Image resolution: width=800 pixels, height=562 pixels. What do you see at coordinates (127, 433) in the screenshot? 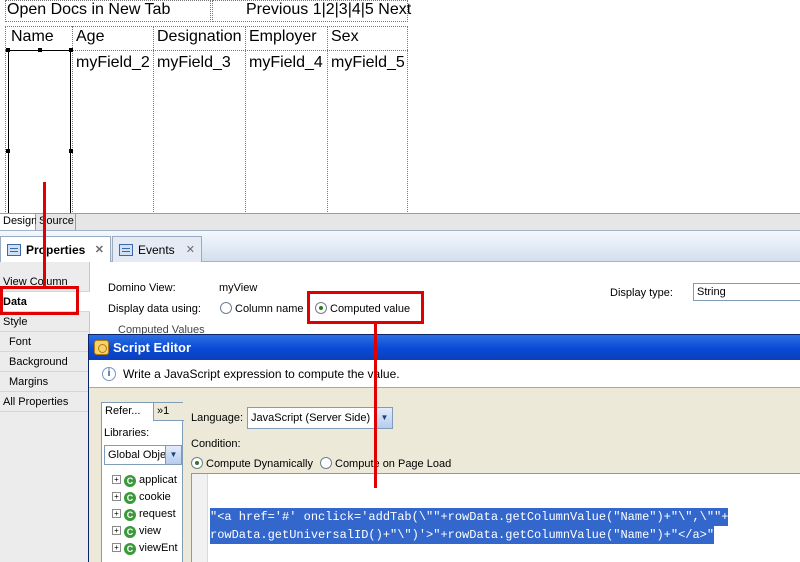
I see `libraries-label: Libraries:` at bounding box center [127, 433].